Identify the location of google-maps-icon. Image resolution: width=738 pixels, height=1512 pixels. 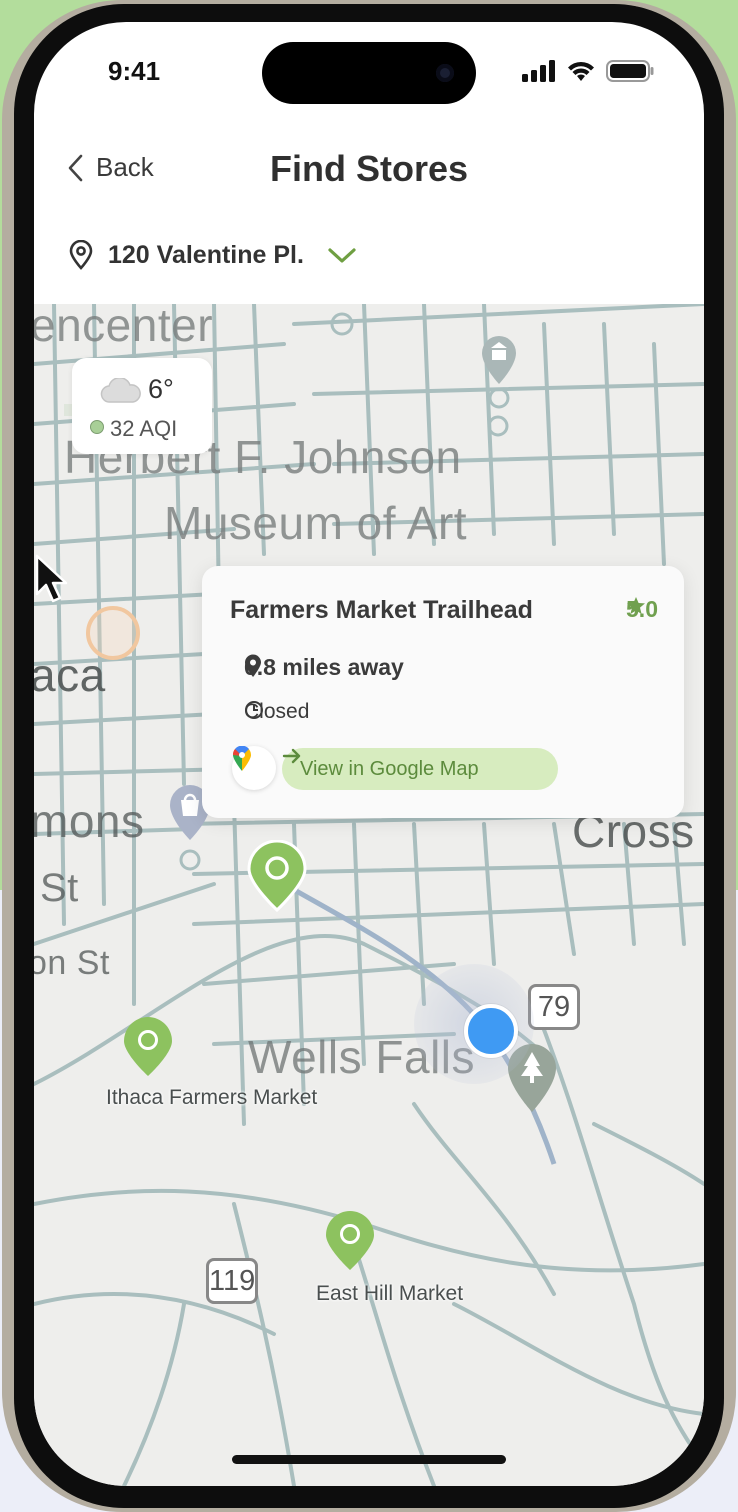
(241, 758).